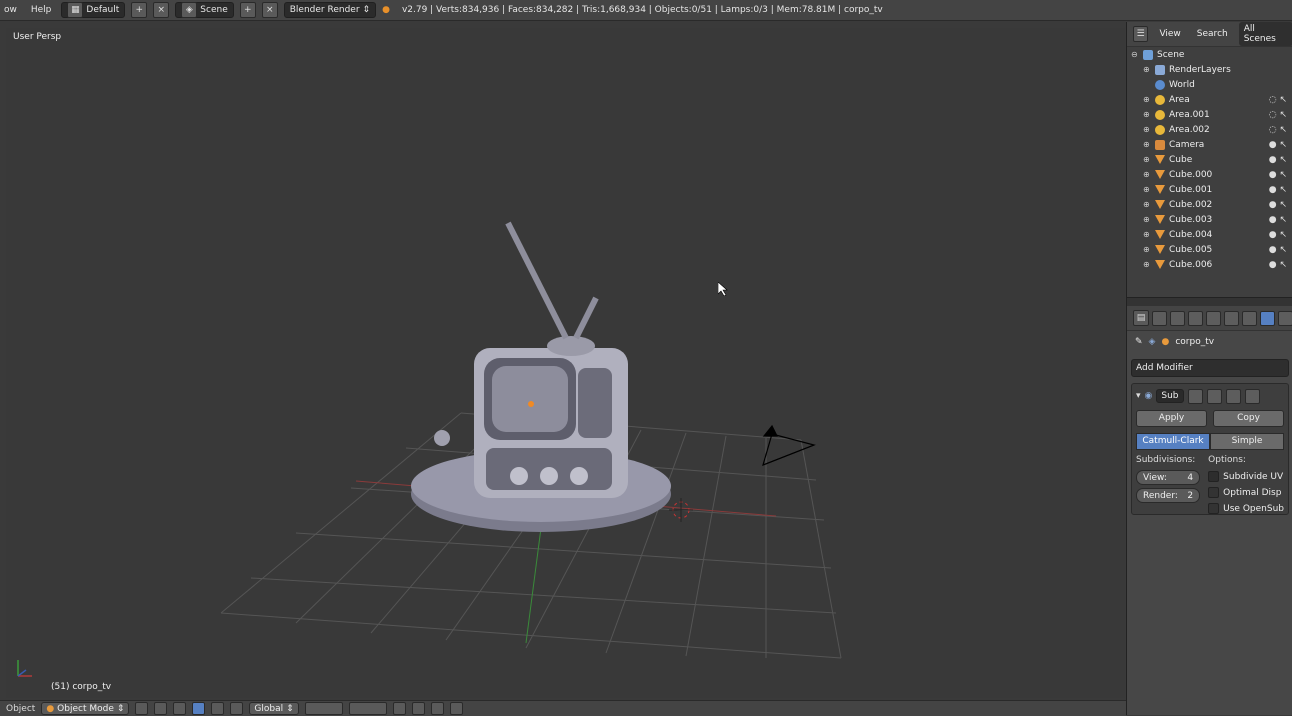 The image size is (1292, 716). What do you see at coordinates (17, 709) in the screenshot?
I see `object-menu: Object` at bounding box center [17, 709].